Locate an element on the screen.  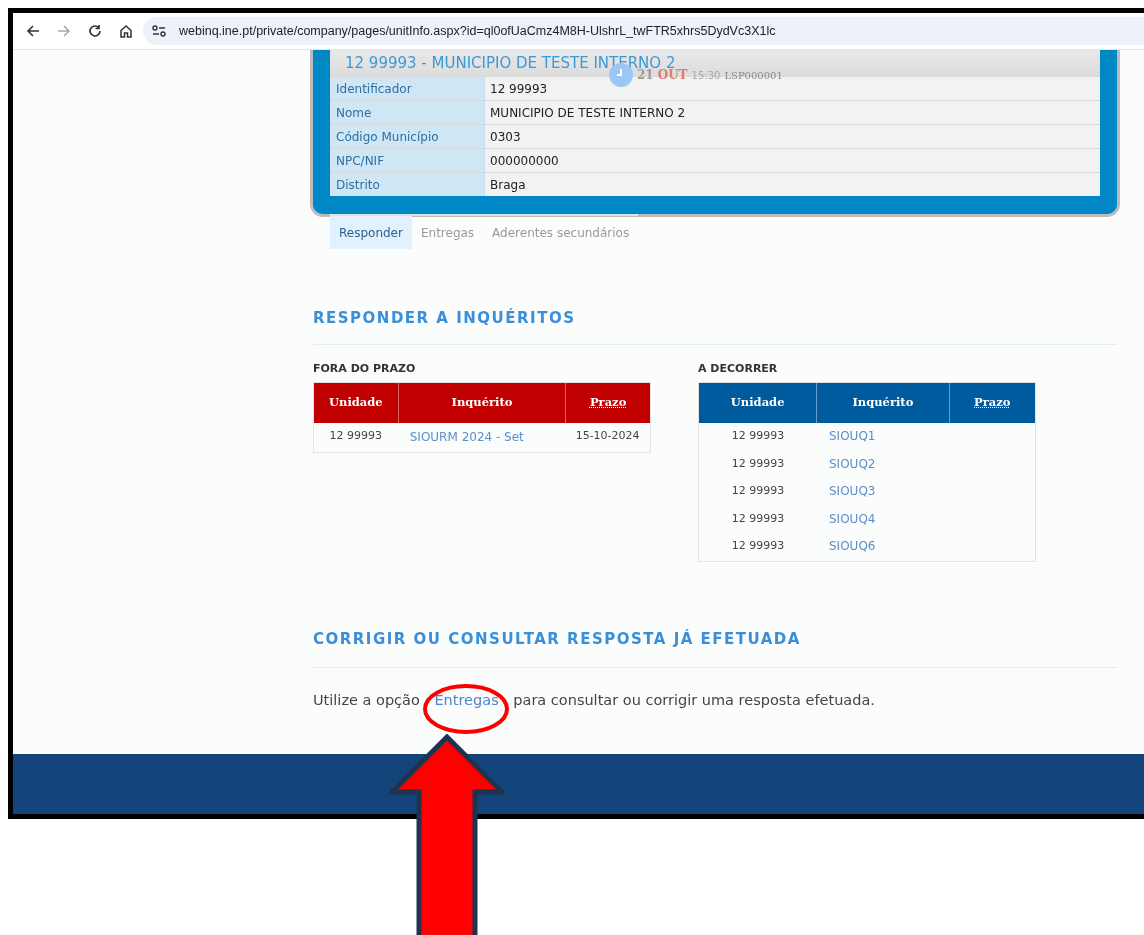
instruction-text: Utilize a opção Entregas para consultar ou corrigir uma resposta efetuada. is located at coordinates (594, 700).